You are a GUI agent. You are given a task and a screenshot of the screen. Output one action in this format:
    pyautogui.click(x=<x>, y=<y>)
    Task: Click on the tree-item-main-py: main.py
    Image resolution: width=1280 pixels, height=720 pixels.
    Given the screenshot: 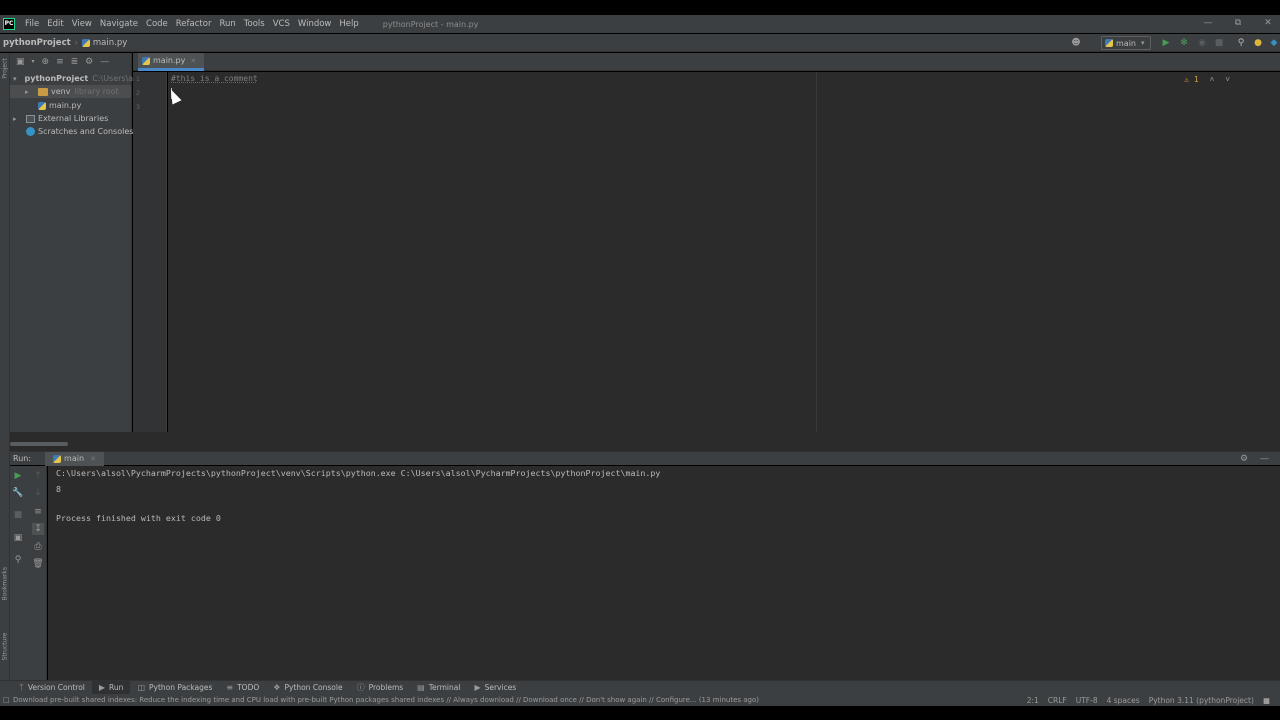 What is the action you would take?
    pyautogui.click(x=59, y=105)
    